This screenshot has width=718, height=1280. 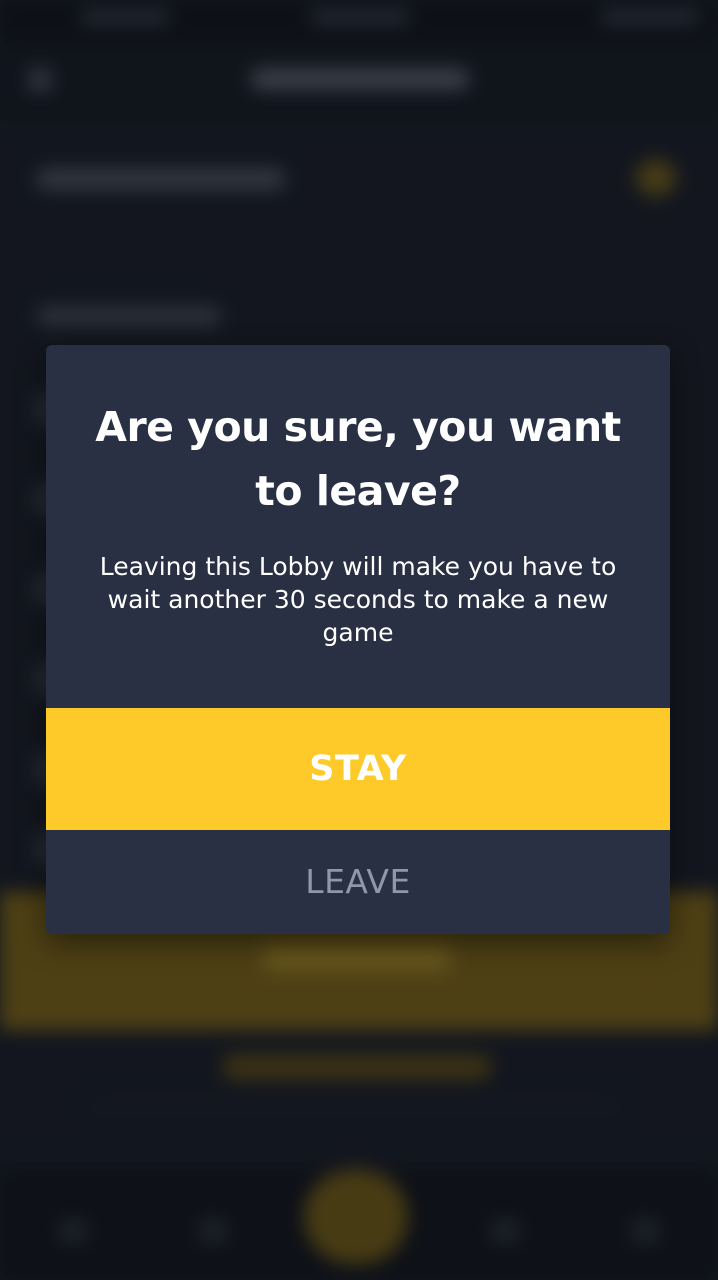 I want to click on dialog-title: Are you sure, you want to leave?, so click(x=358, y=459).